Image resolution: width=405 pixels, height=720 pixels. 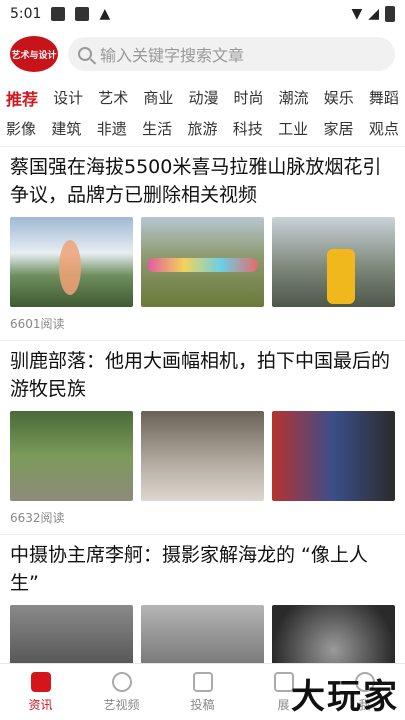 I want to click on article-title: 蔡国强在海拔5500米喜马拉雅山脉放烟花引争议，品牌方已删除相关视频, so click(x=202, y=181).